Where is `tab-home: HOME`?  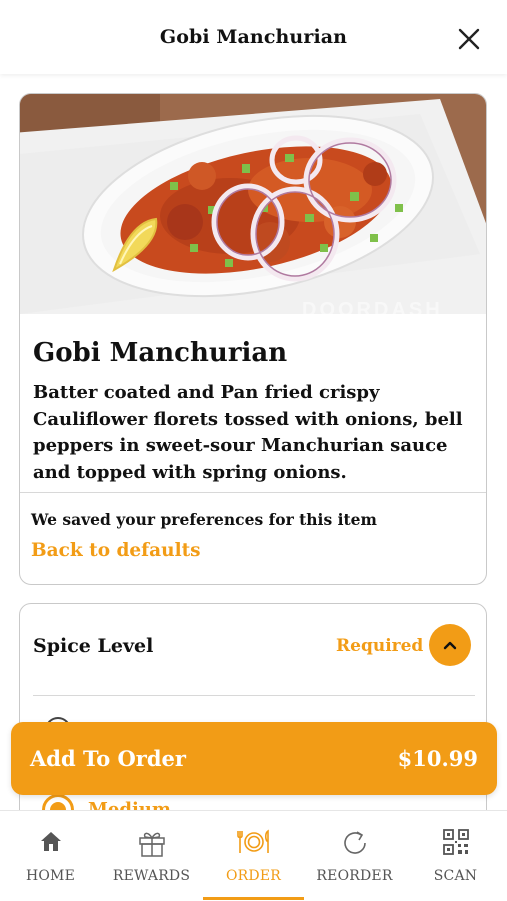
tab-home: HOME is located at coordinates (50, 856).